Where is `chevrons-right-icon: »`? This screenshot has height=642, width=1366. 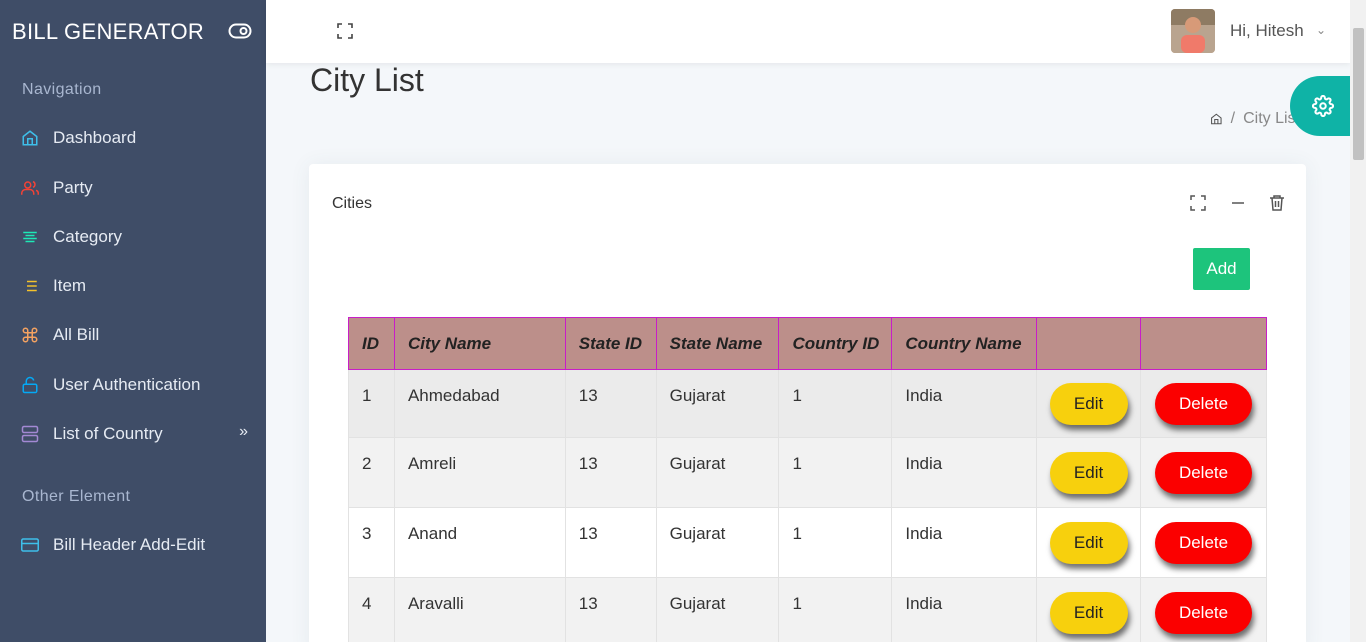
chevrons-right-icon: » is located at coordinates (243, 431).